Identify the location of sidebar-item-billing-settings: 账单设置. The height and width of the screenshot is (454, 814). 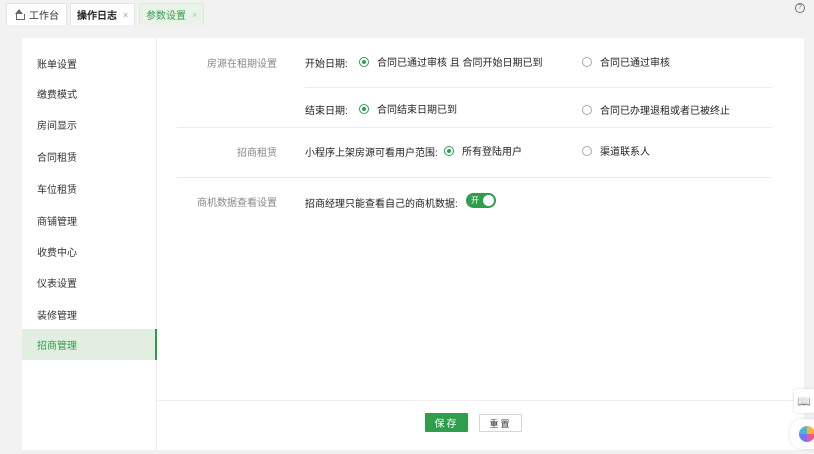
(89, 63).